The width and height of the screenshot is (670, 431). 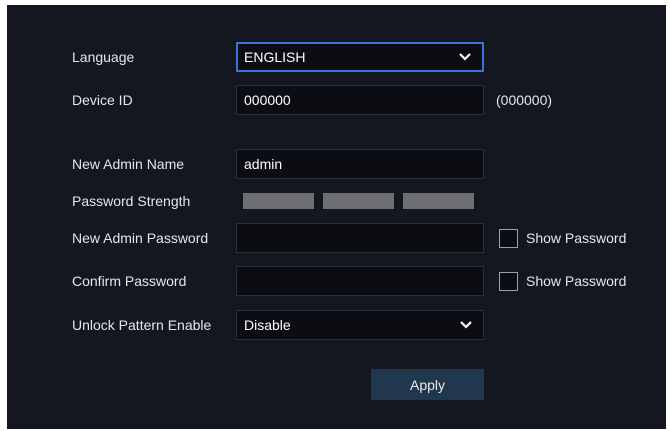 I want to click on admin-name-label: New Admin Name, so click(x=128, y=164).